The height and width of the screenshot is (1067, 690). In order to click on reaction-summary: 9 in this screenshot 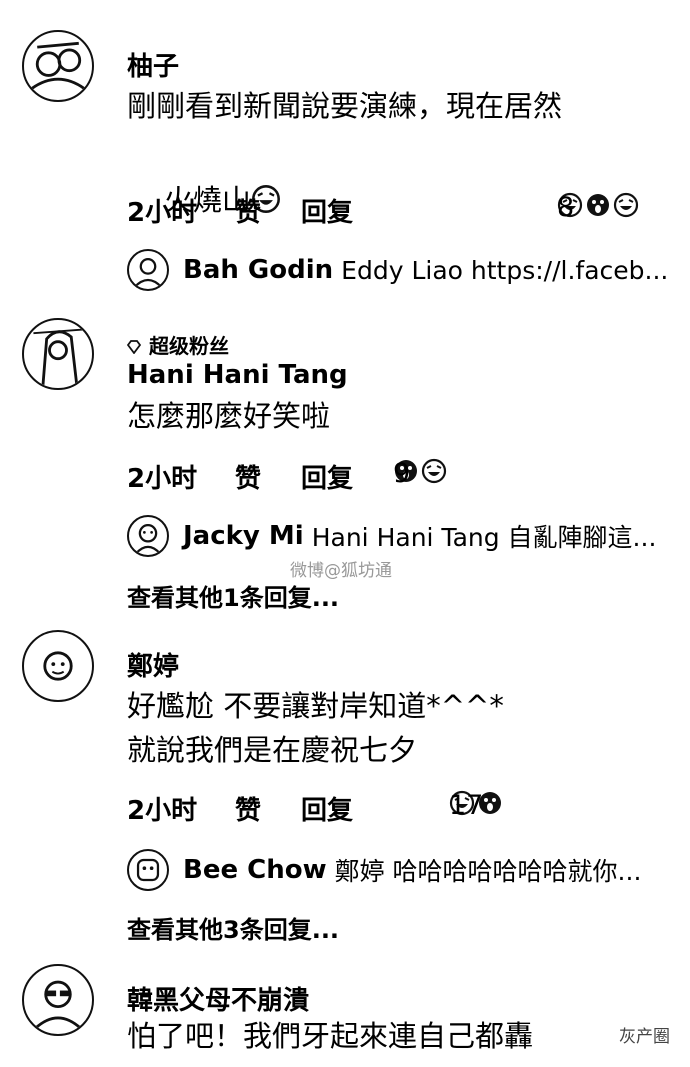, I will do `click(420, 473)`.